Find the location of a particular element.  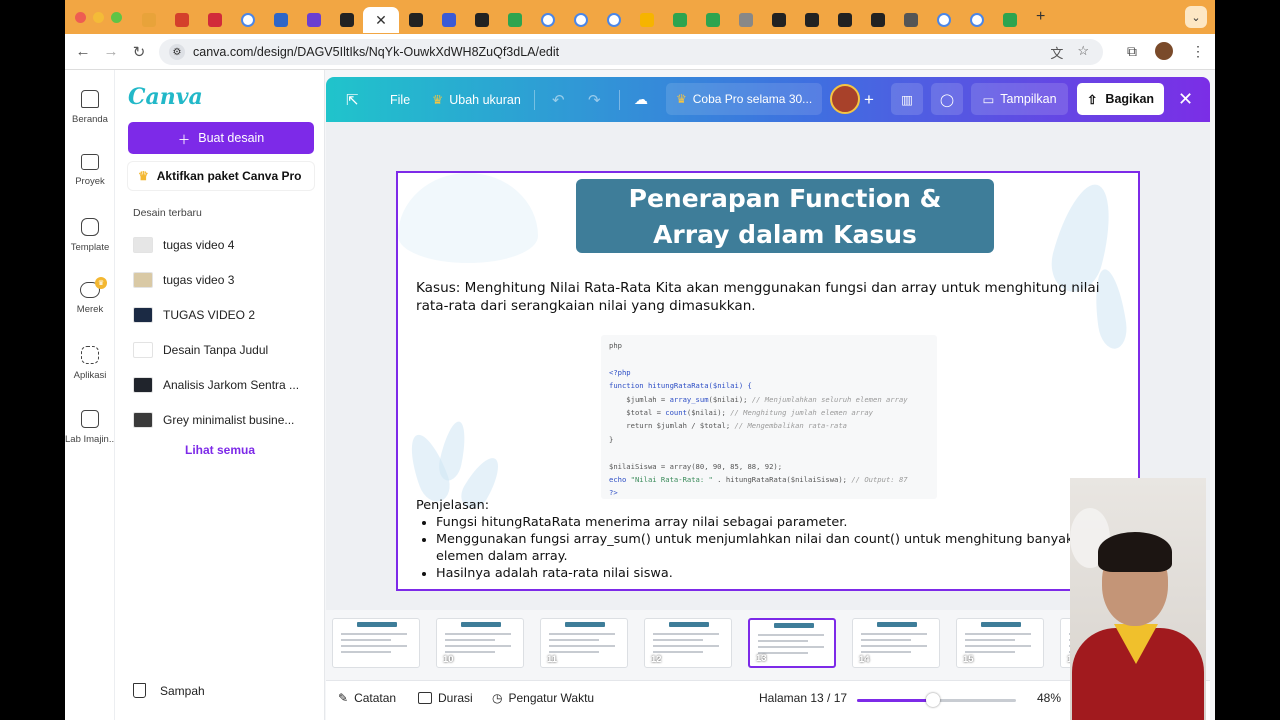

present-button: ▭ Tampilkan is located at coordinates (1019, 99).